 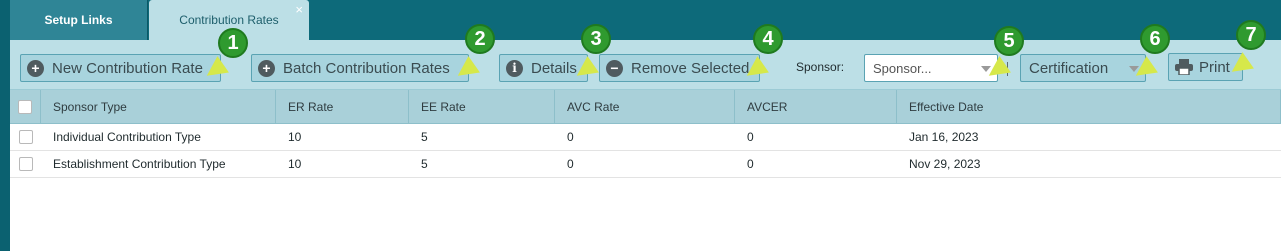 I want to click on column-header: AVC Rate, so click(x=645, y=106).